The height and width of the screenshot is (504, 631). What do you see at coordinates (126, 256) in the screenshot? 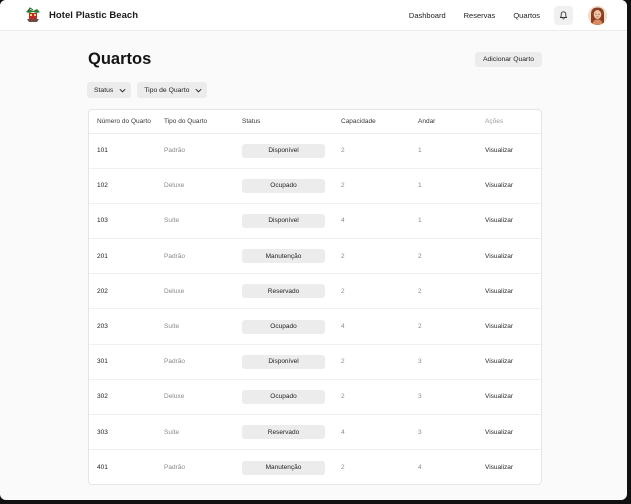
I see `room-number: 201` at bounding box center [126, 256].